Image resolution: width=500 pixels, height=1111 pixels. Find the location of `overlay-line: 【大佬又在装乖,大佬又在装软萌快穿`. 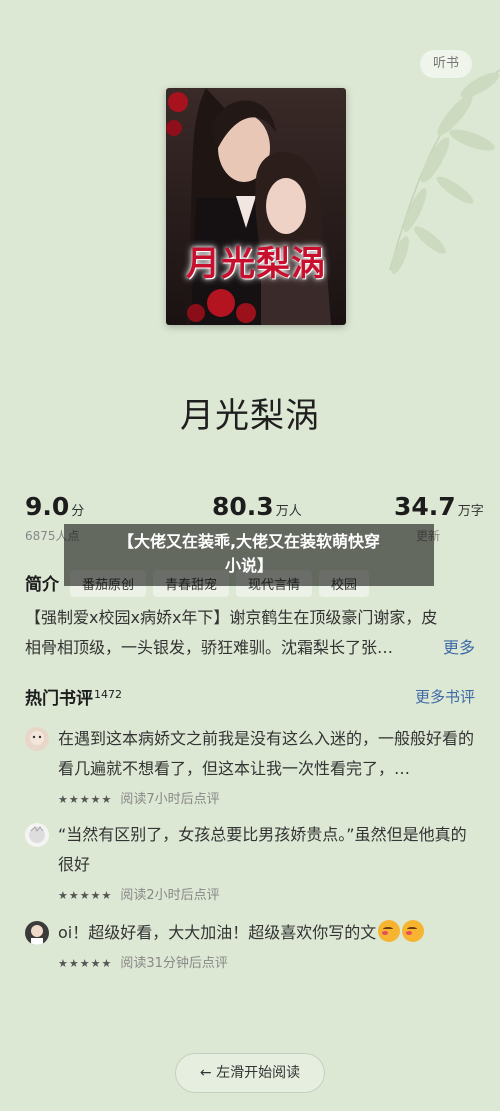

overlay-line: 【大佬又在装乖,大佬又在装软萌快穿 is located at coordinates (249, 541).